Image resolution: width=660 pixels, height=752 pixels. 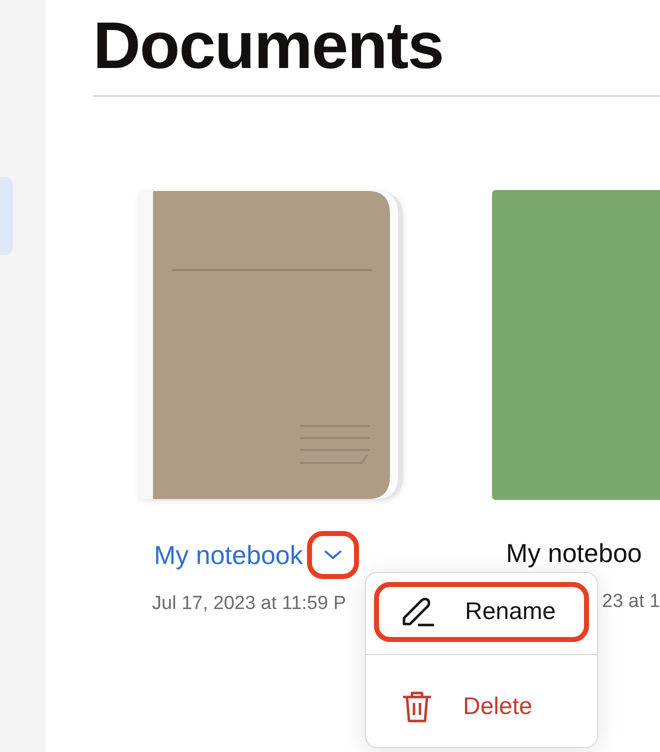 I want to click on document-menu-button, so click(x=332, y=555).